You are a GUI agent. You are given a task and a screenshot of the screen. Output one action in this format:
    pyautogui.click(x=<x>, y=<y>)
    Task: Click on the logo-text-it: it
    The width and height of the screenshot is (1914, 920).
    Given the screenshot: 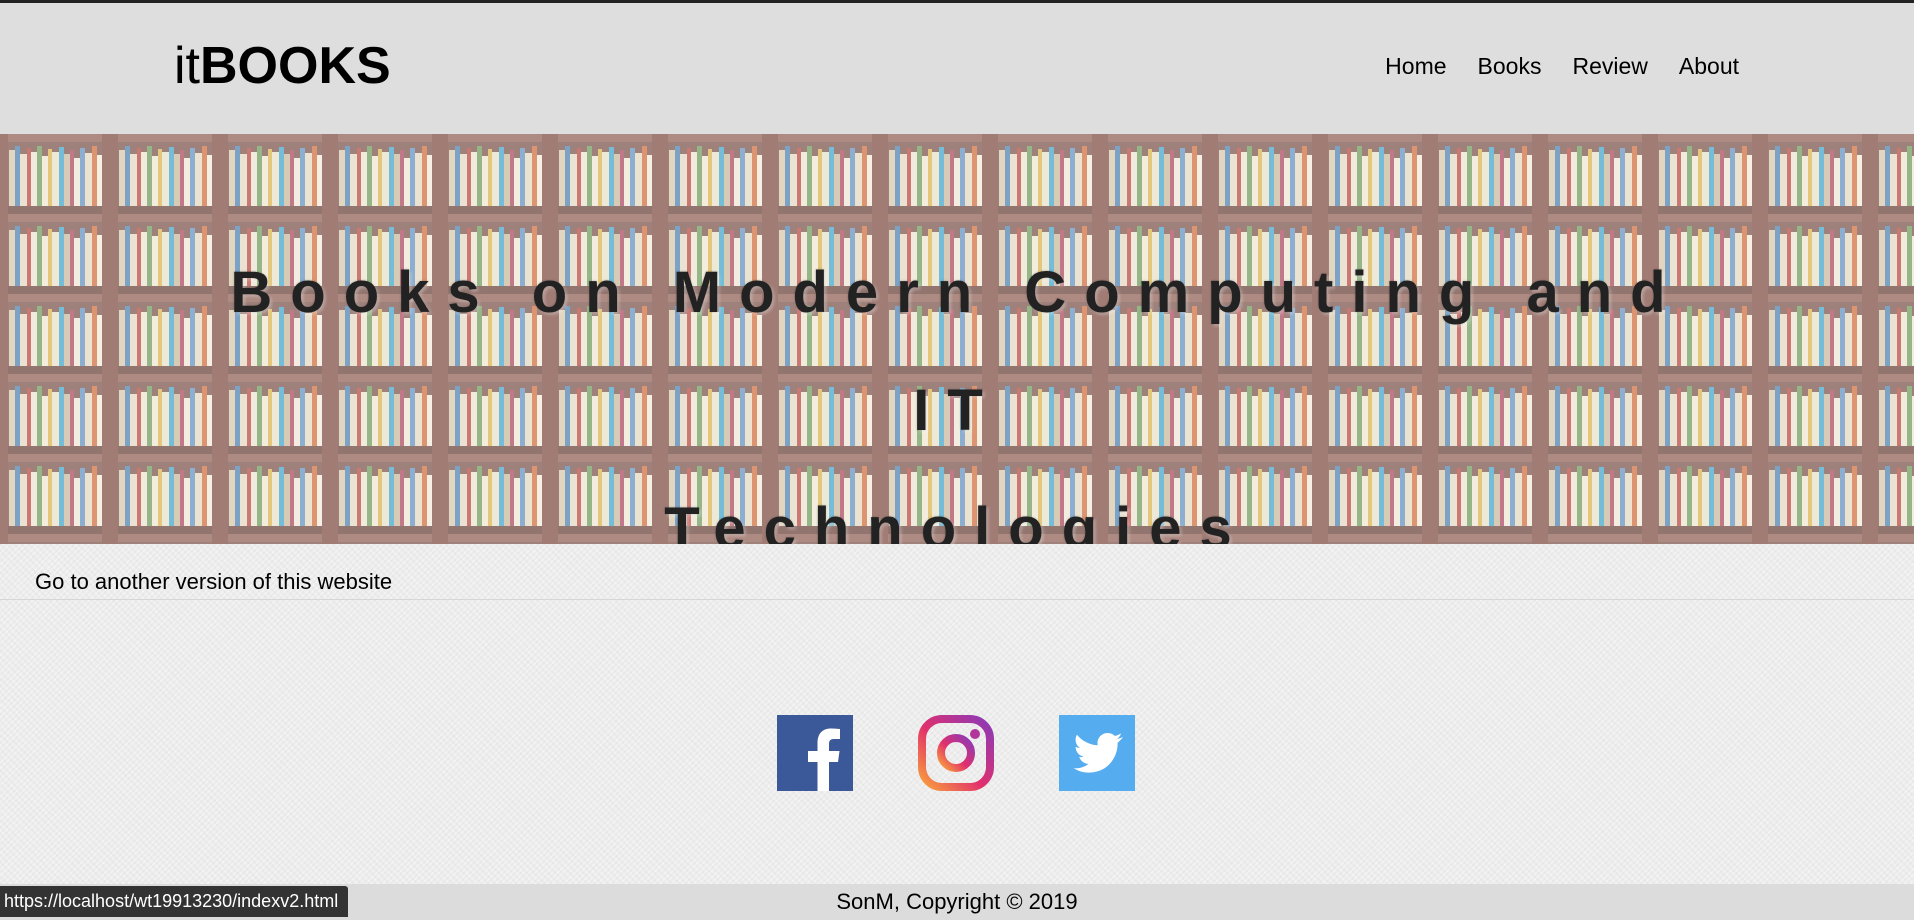 What is the action you would take?
    pyautogui.click(x=187, y=66)
    